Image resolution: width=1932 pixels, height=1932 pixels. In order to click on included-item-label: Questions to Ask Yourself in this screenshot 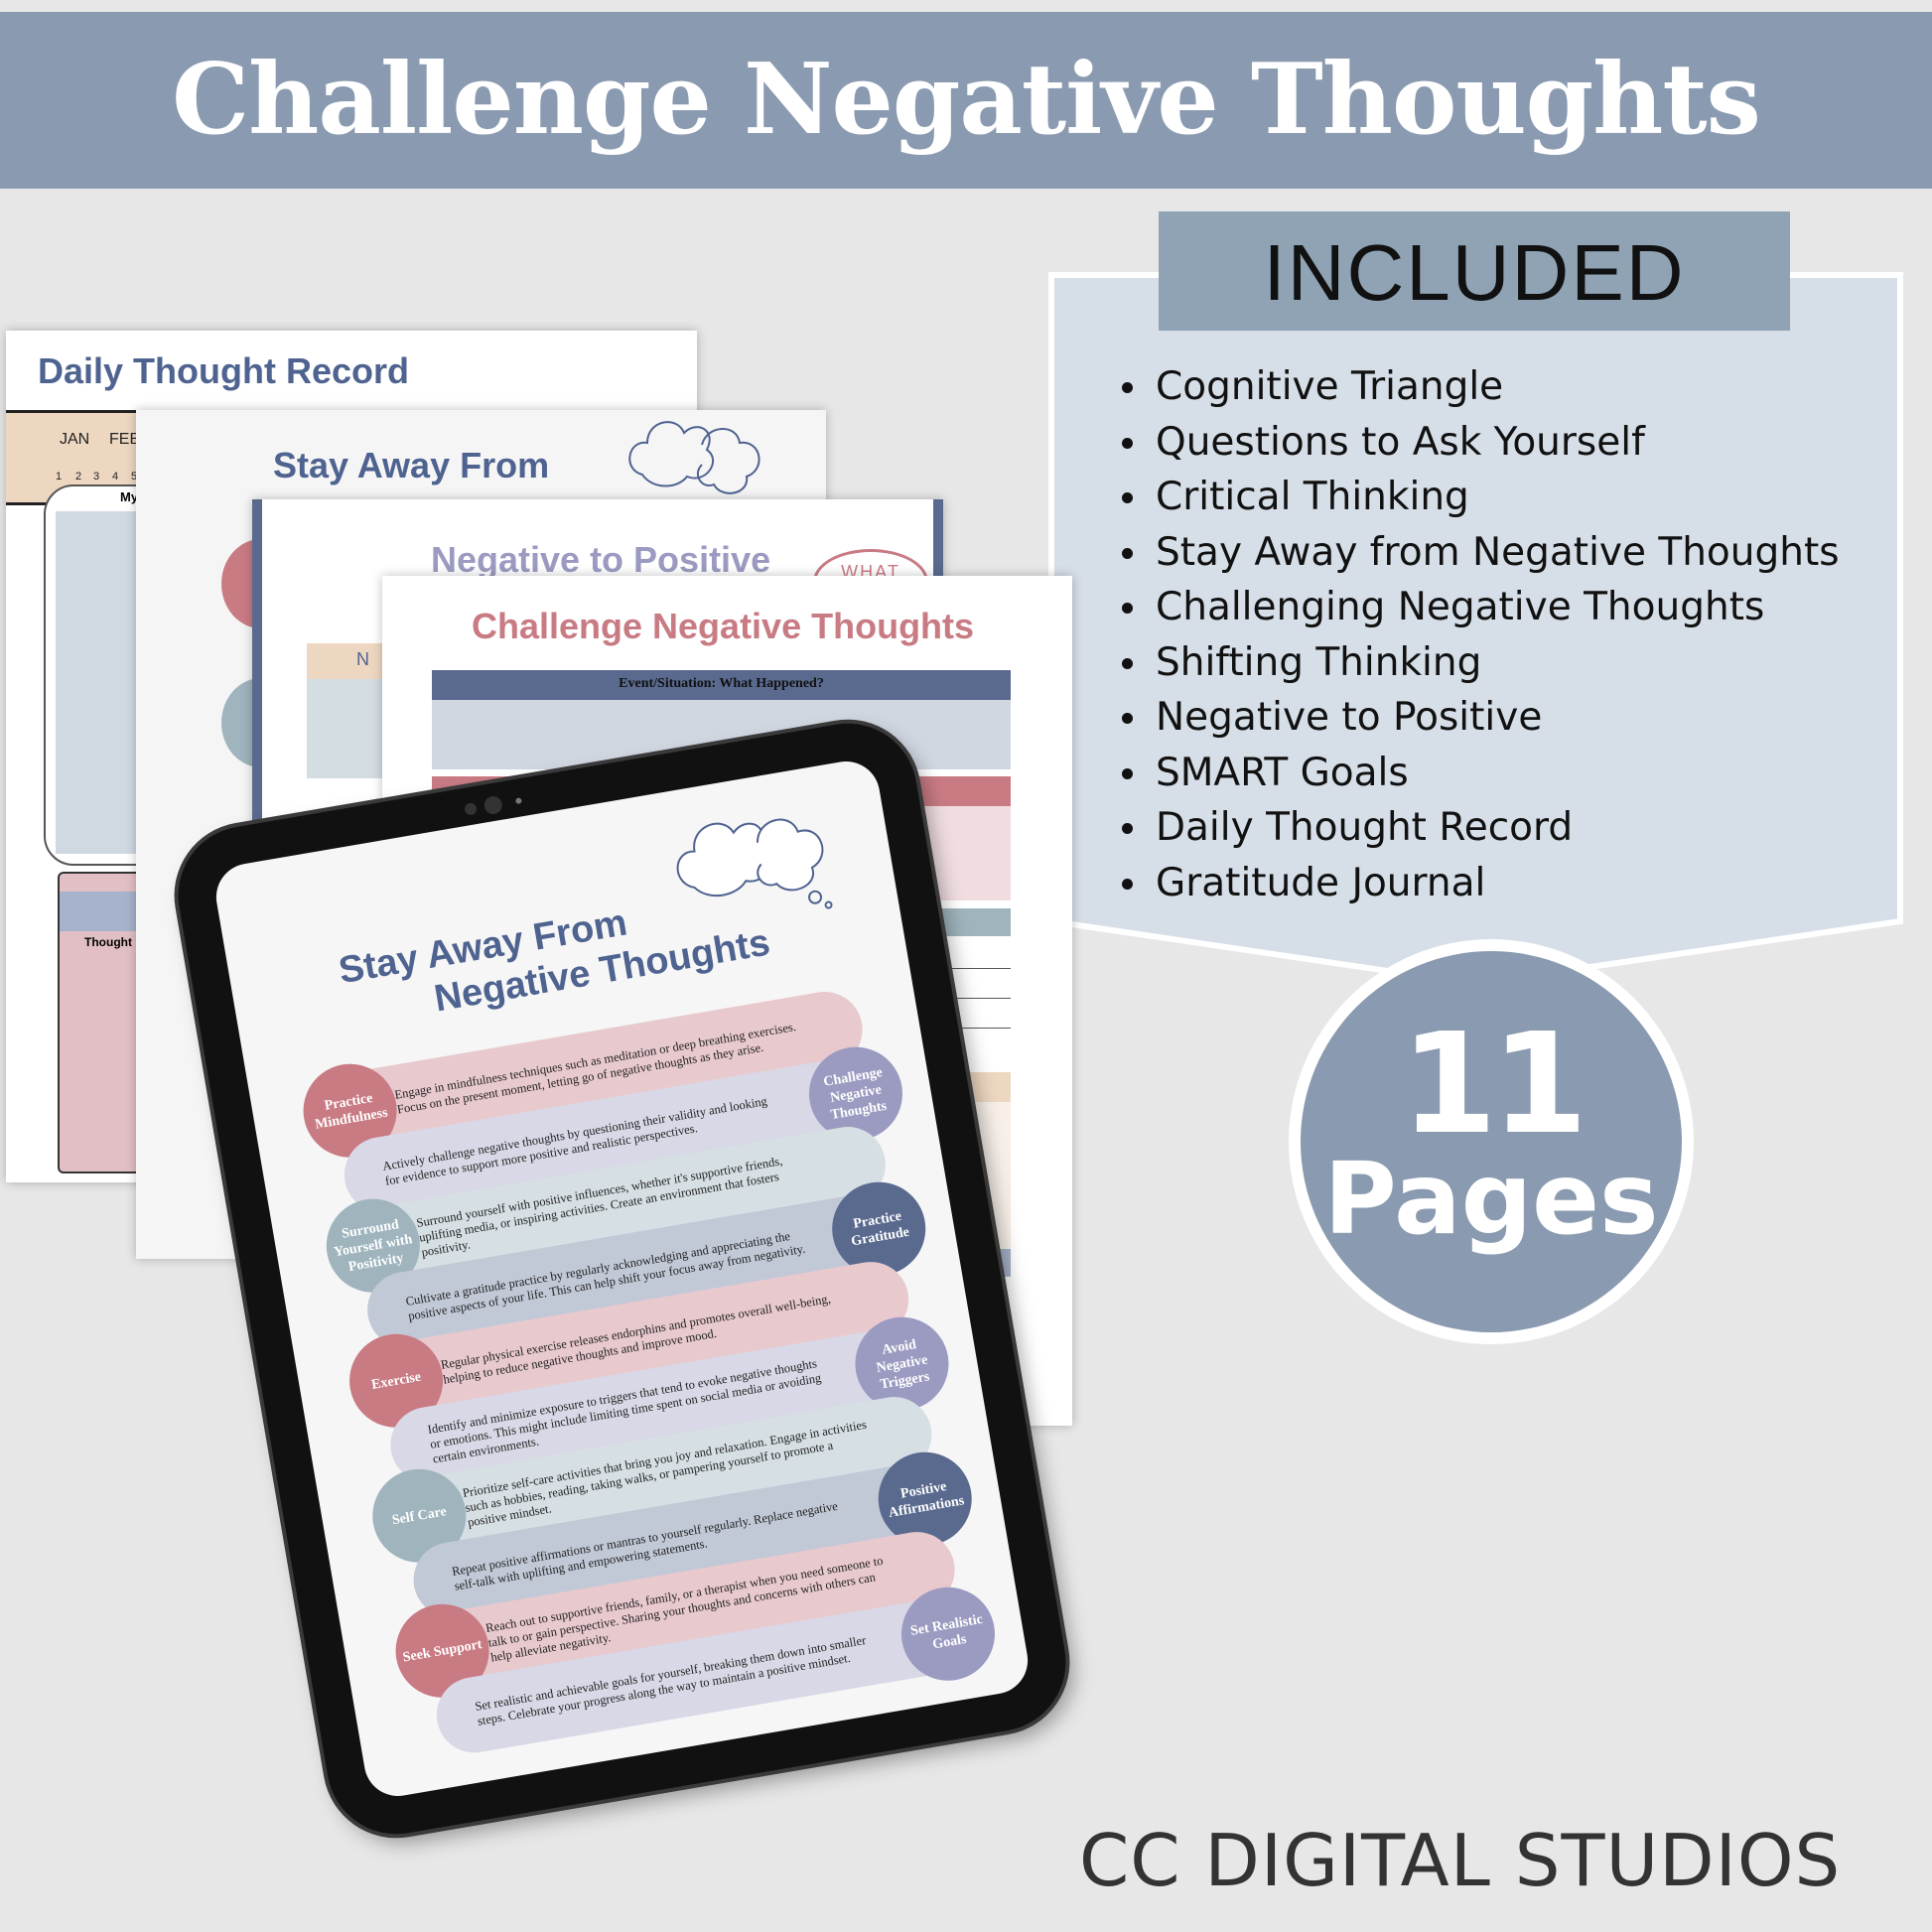, I will do `click(1401, 442)`.